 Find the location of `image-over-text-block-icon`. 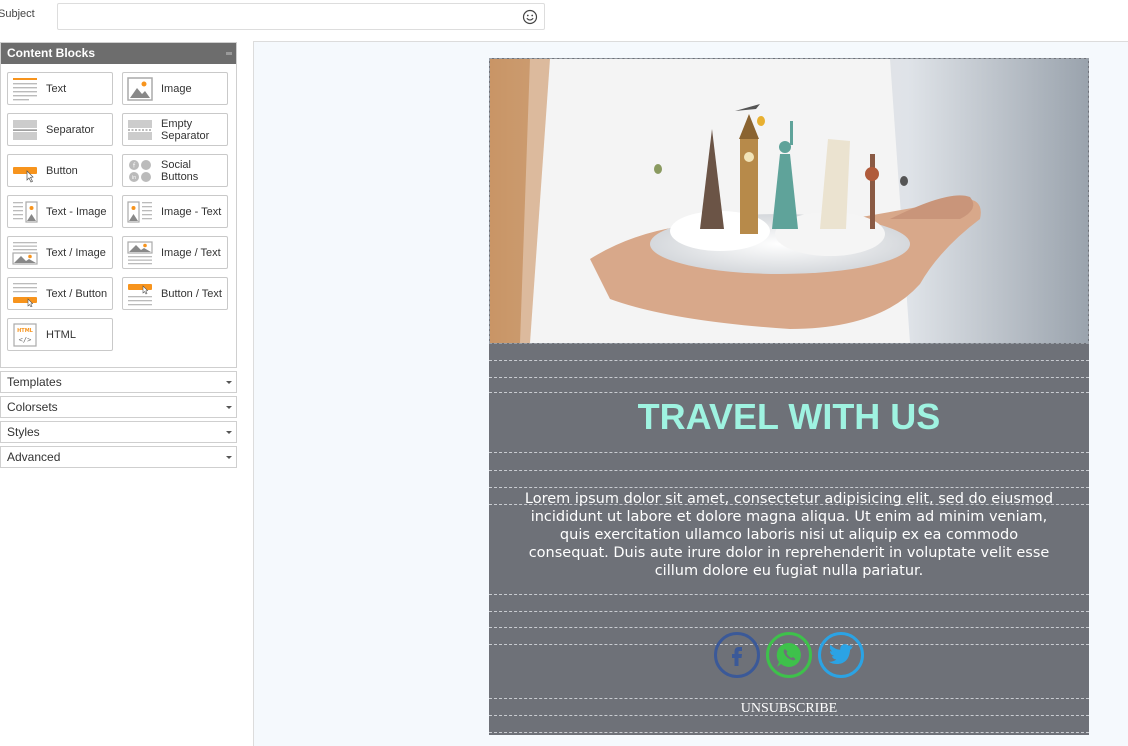

image-over-text-block-icon is located at coordinates (140, 252).